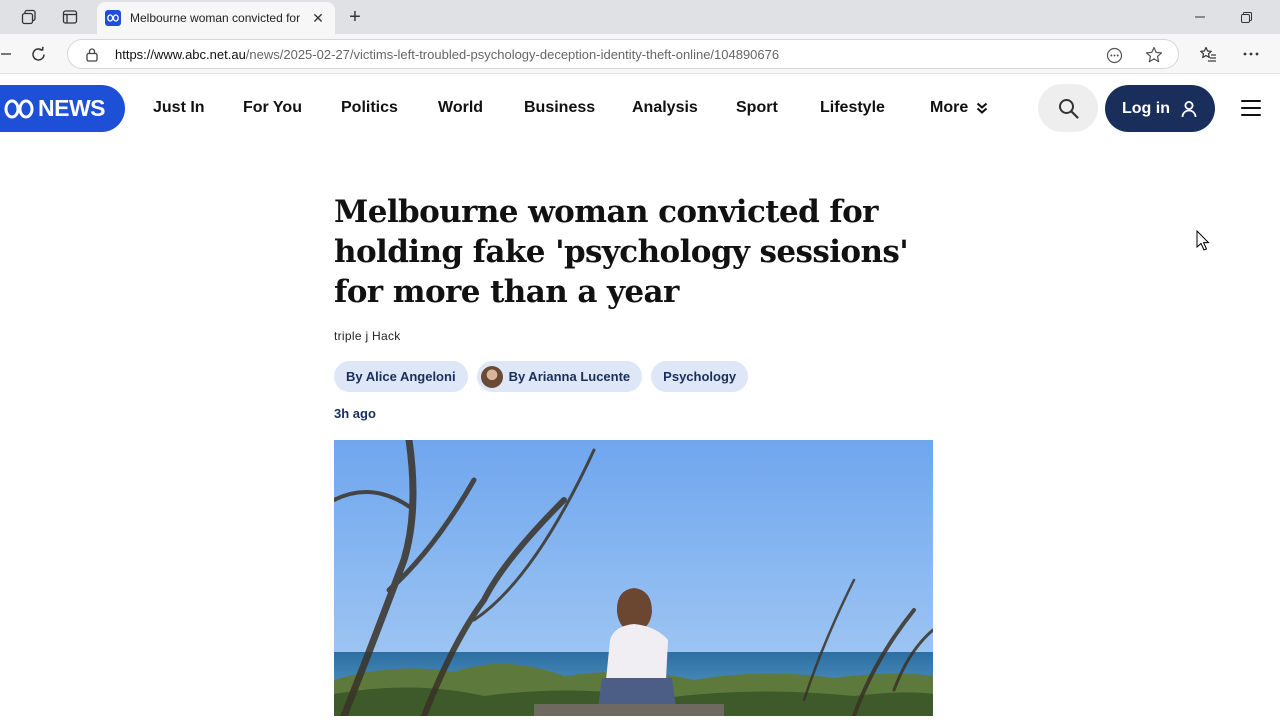 The height and width of the screenshot is (720, 1280). Describe the element at coordinates (113, 18) in the screenshot. I see `abc-favicon-icon` at that location.